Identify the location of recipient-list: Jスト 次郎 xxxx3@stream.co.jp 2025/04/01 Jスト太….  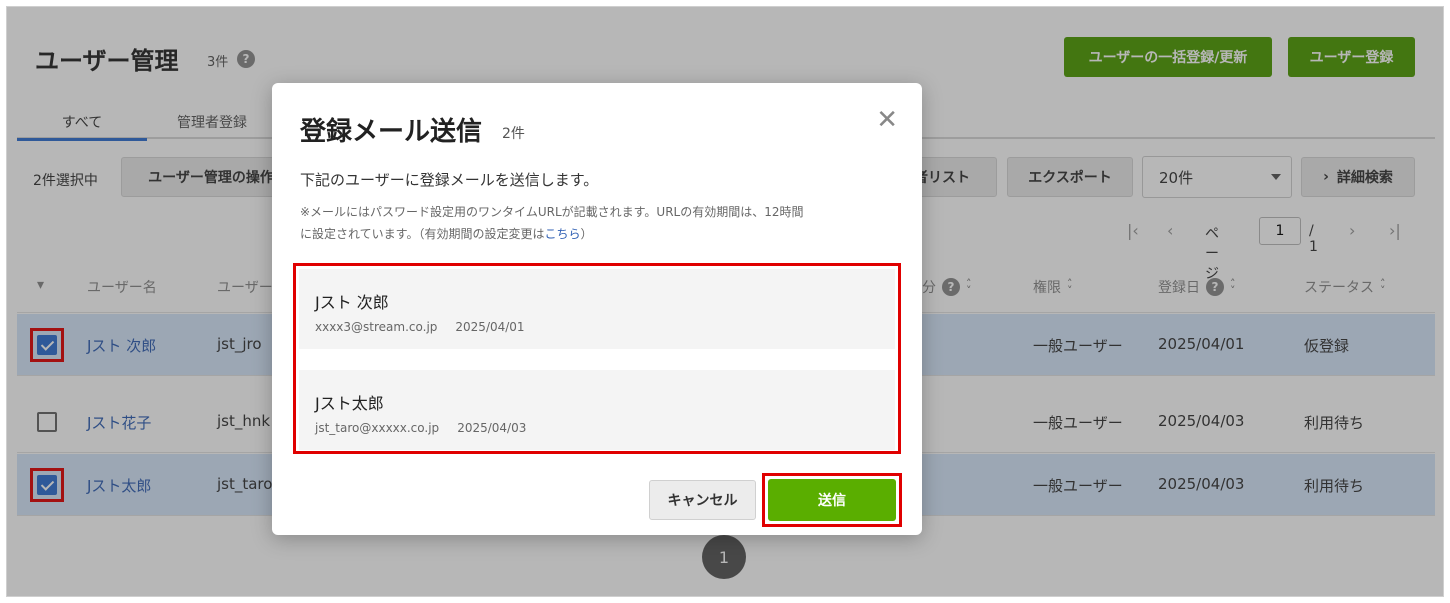
(597, 358).